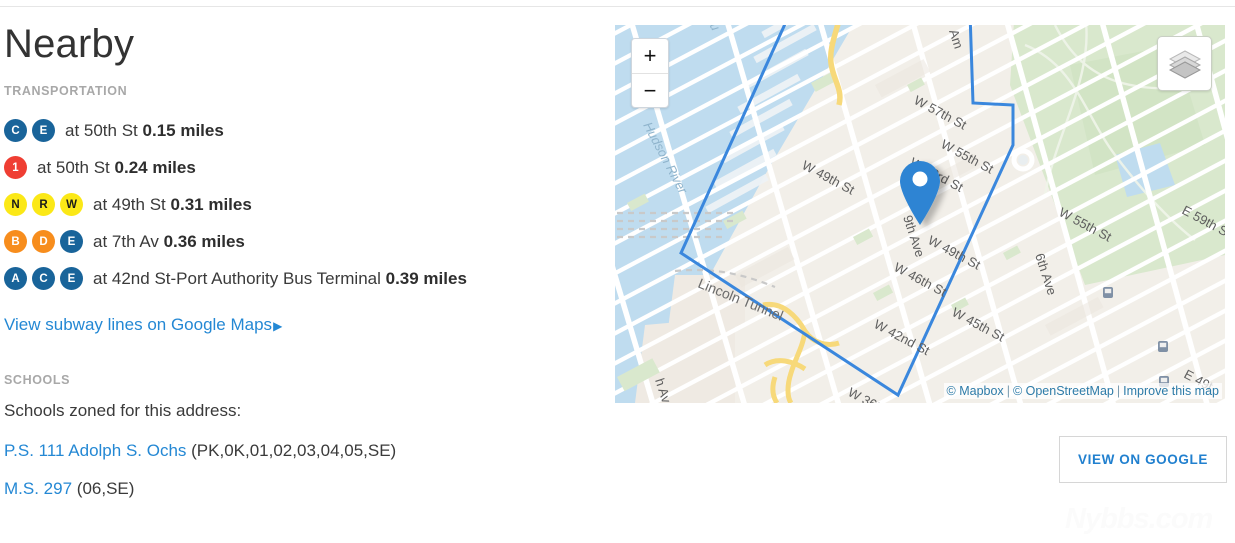 The width and height of the screenshot is (1235, 543). What do you see at coordinates (38, 488) in the screenshot?
I see `school-link: M.S. 297` at bounding box center [38, 488].